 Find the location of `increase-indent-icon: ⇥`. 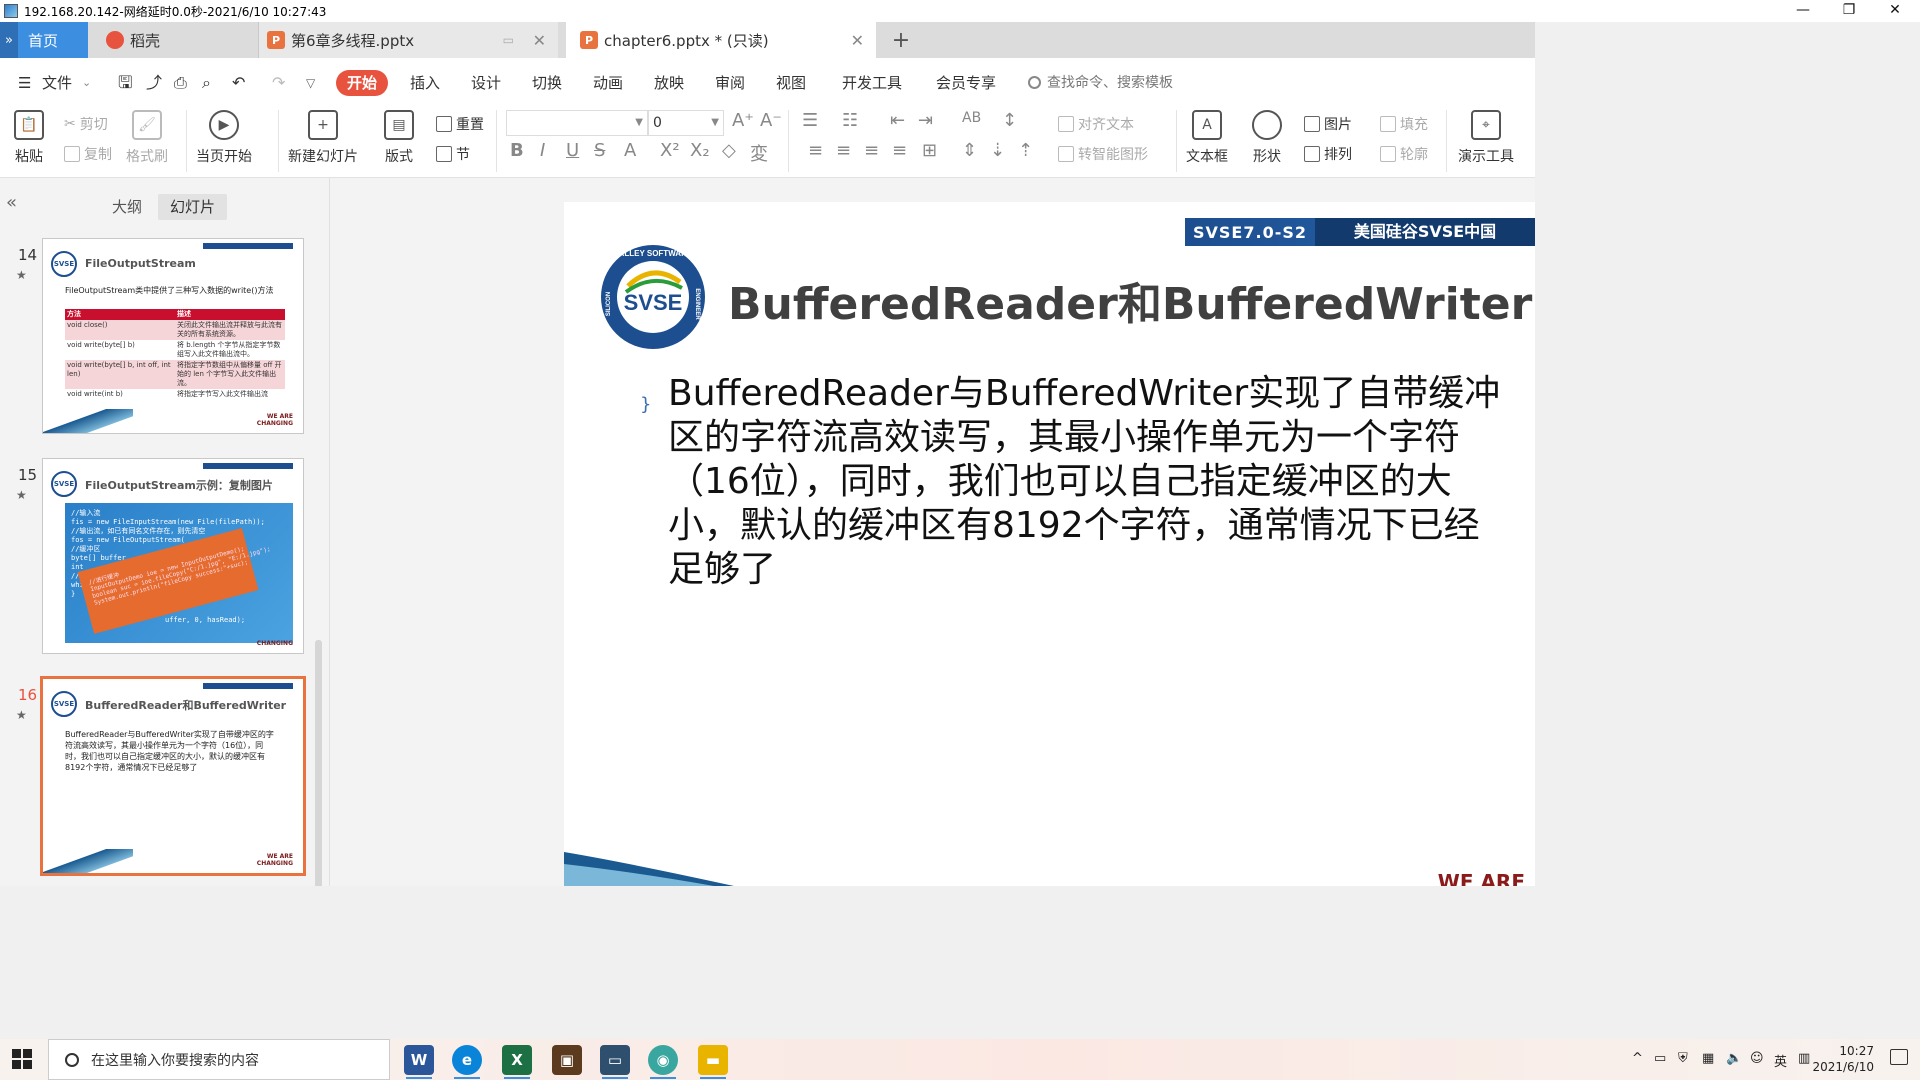

increase-indent-icon: ⇥ is located at coordinates (925, 120).